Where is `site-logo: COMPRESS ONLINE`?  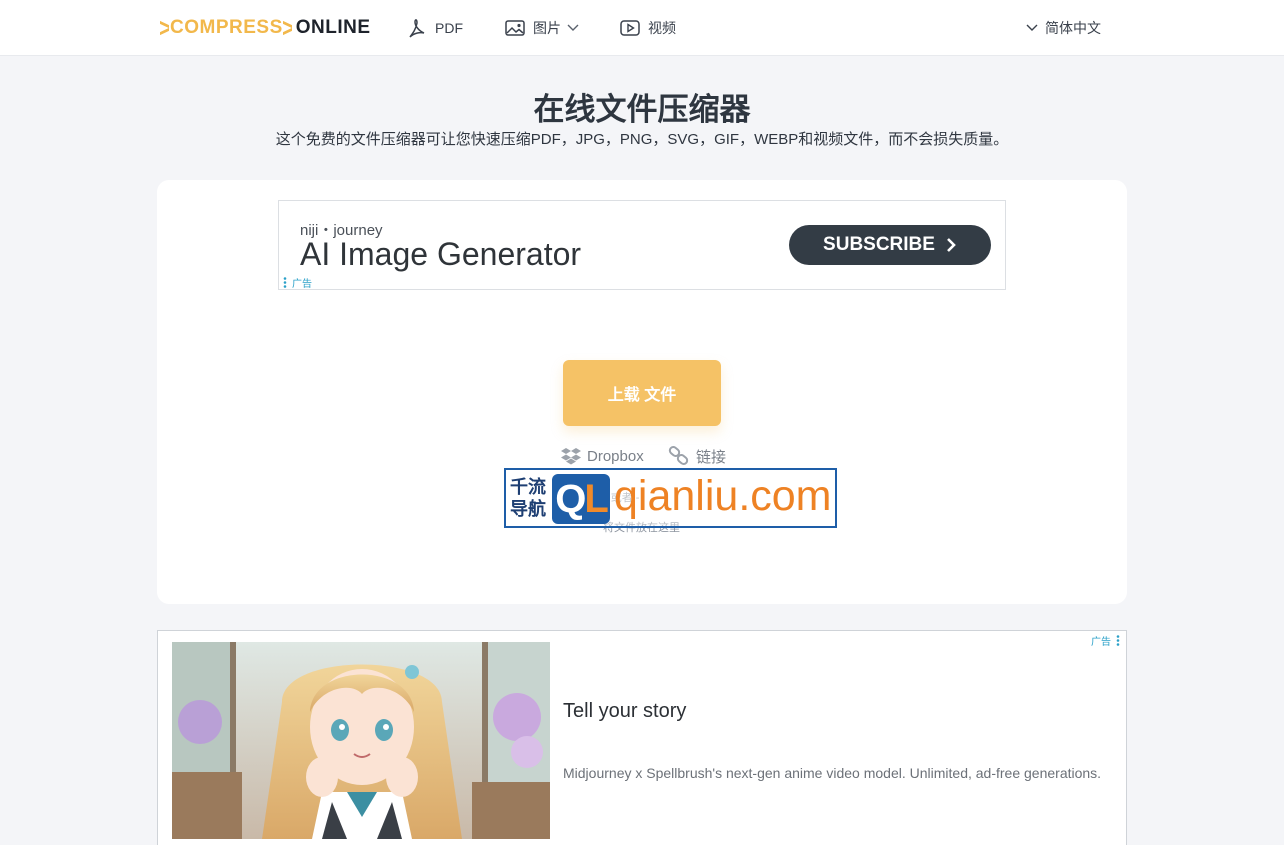 site-logo: COMPRESS ONLINE is located at coordinates (265, 28).